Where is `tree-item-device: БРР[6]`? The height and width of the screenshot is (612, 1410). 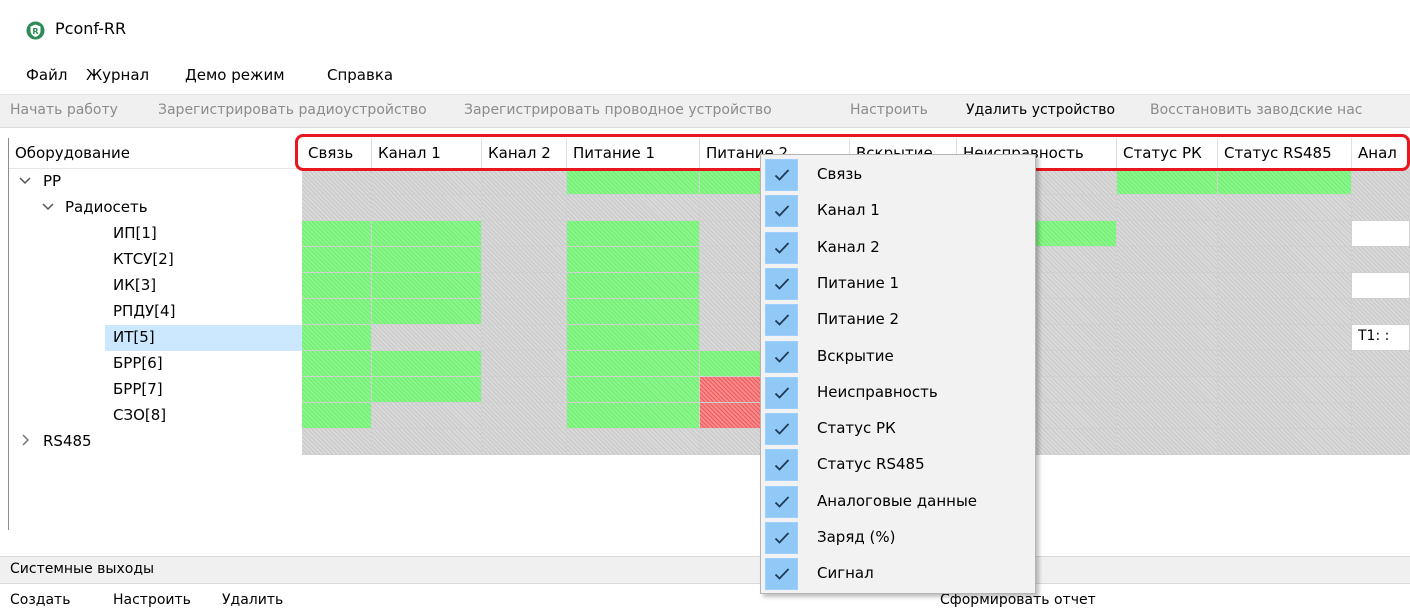
tree-item-device: БРР[6] is located at coordinates (156, 364).